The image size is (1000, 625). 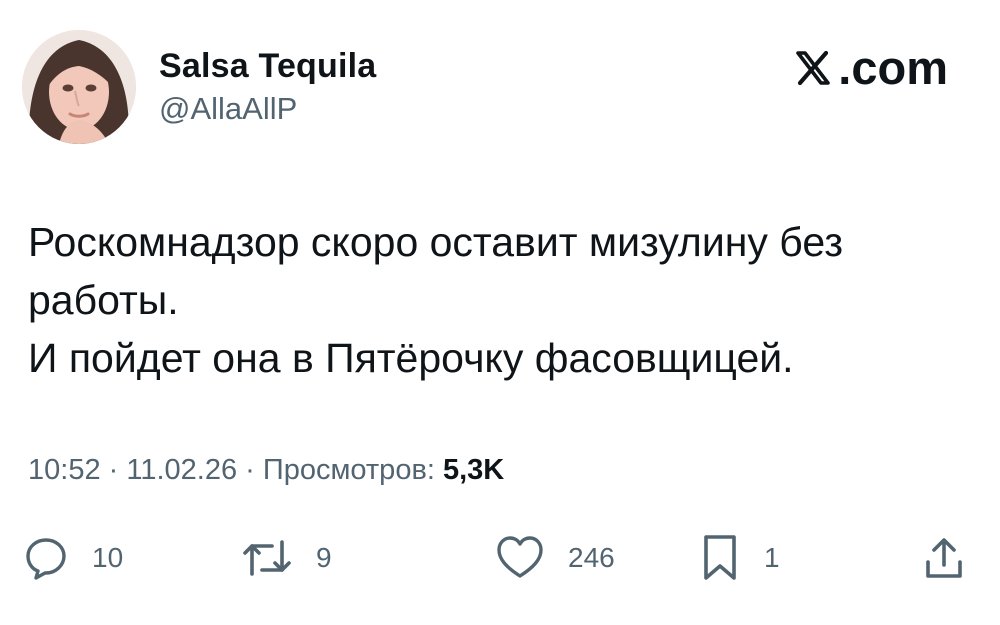 What do you see at coordinates (772, 557) in the screenshot?
I see `bookmark-count: 1` at bounding box center [772, 557].